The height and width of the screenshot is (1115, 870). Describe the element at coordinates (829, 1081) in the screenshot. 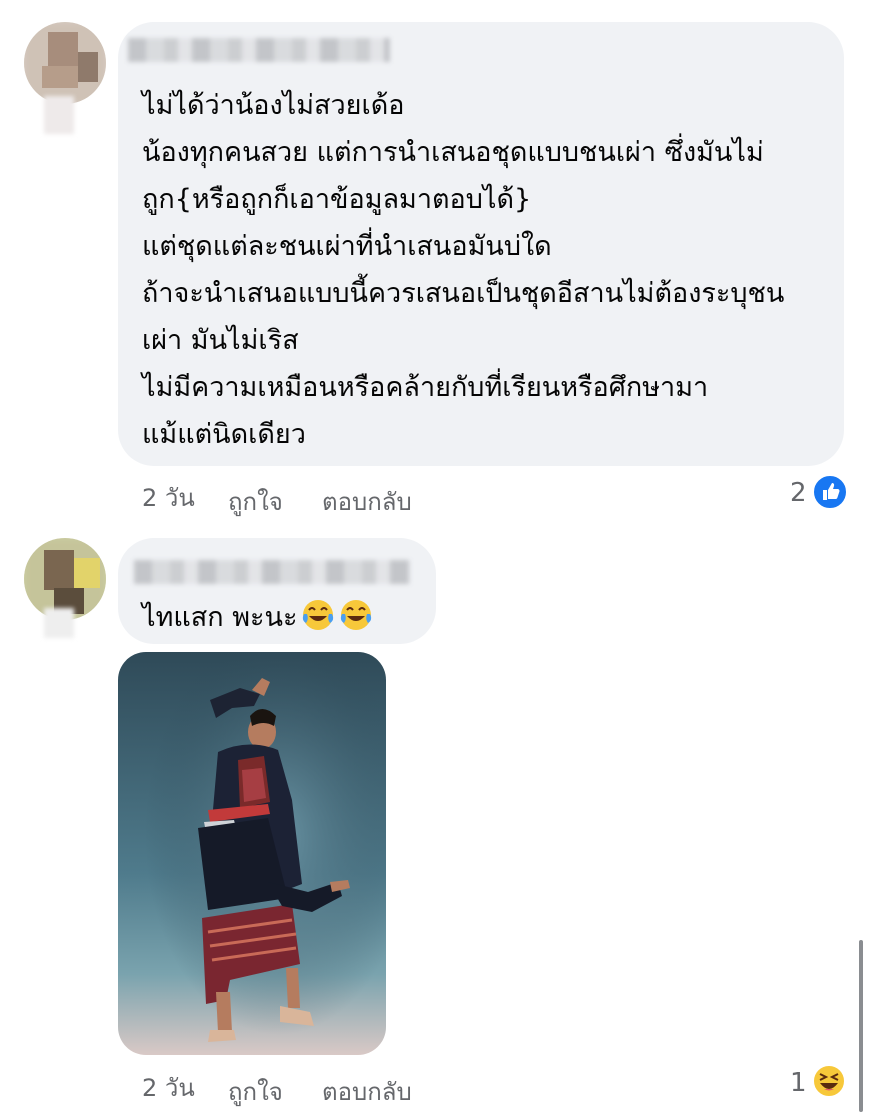

I see `haha-icon` at that location.